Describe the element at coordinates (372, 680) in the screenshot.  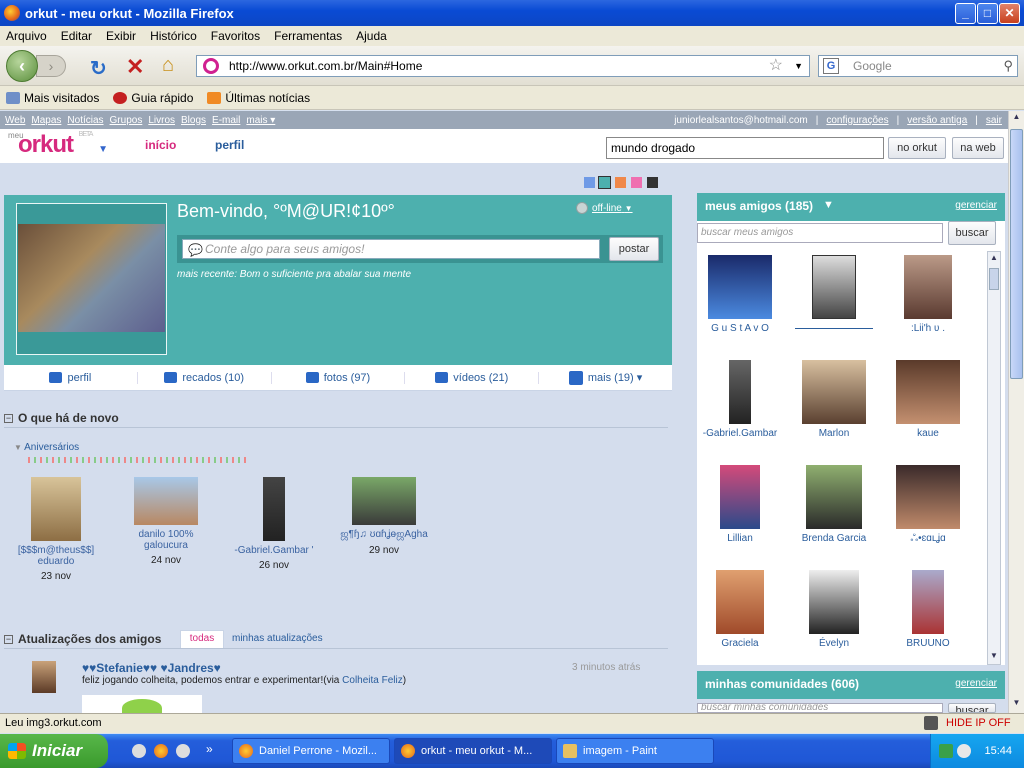
I see `update-app-link: Colheita Feliz` at that location.